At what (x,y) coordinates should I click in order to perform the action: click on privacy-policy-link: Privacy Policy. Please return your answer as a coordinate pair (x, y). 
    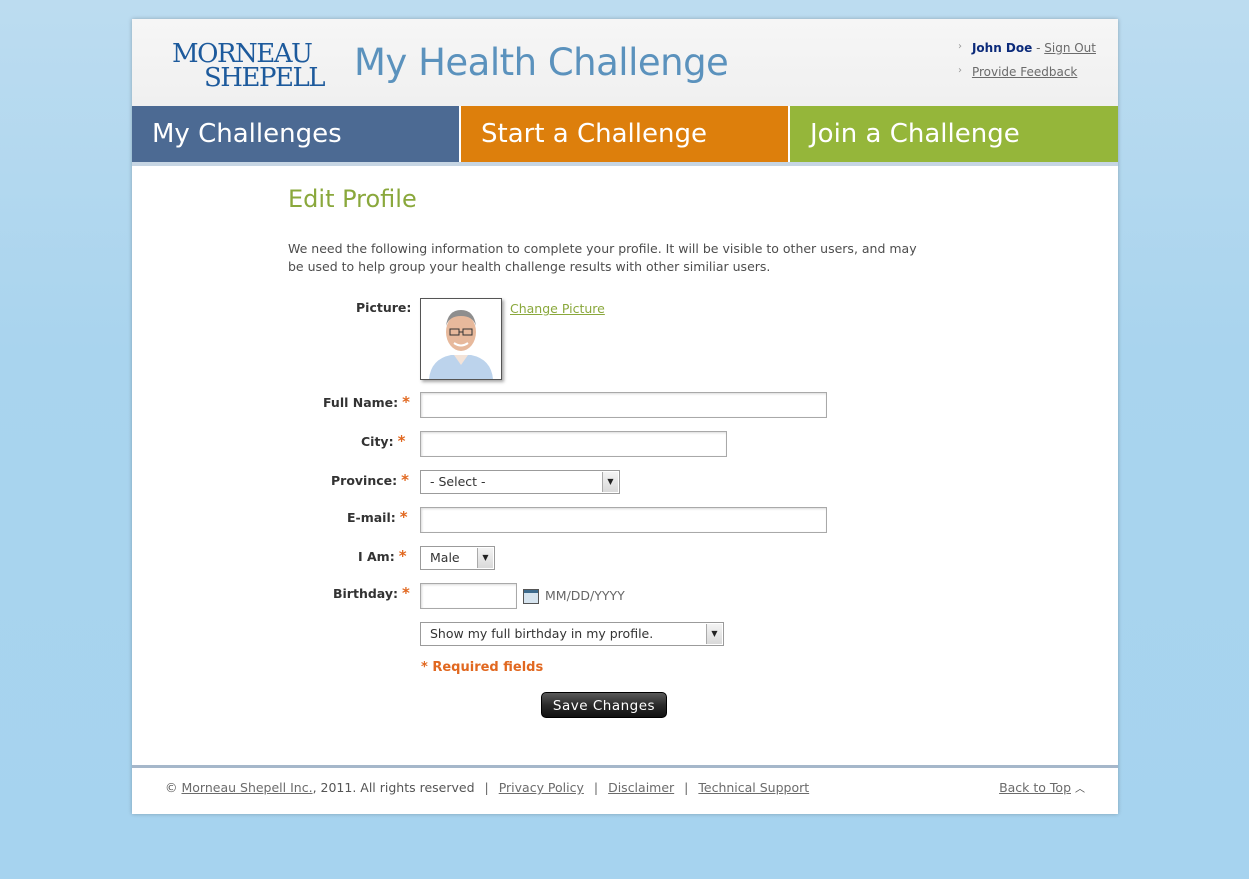
    Looking at the image, I should click on (541, 787).